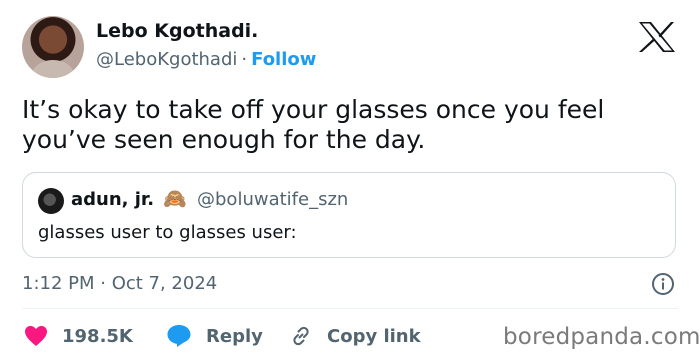  What do you see at coordinates (113, 199) in the screenshot?
I see `quoted-author-name: adun, jr.` at bounding box center [113, 199].